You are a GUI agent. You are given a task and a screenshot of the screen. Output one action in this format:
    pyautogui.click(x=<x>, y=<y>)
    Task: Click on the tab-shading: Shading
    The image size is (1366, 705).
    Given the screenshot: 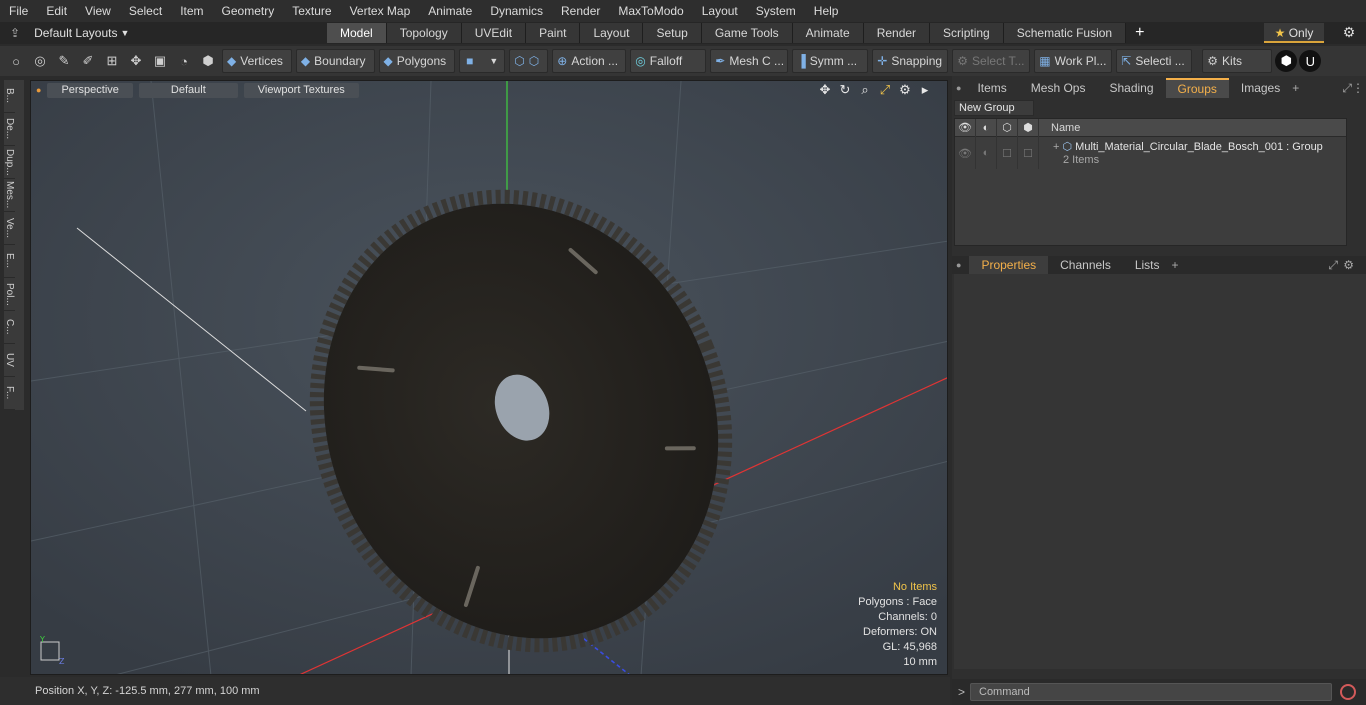 What is the action you would take?
    pyautogui.click(x=1131, y=88)
    